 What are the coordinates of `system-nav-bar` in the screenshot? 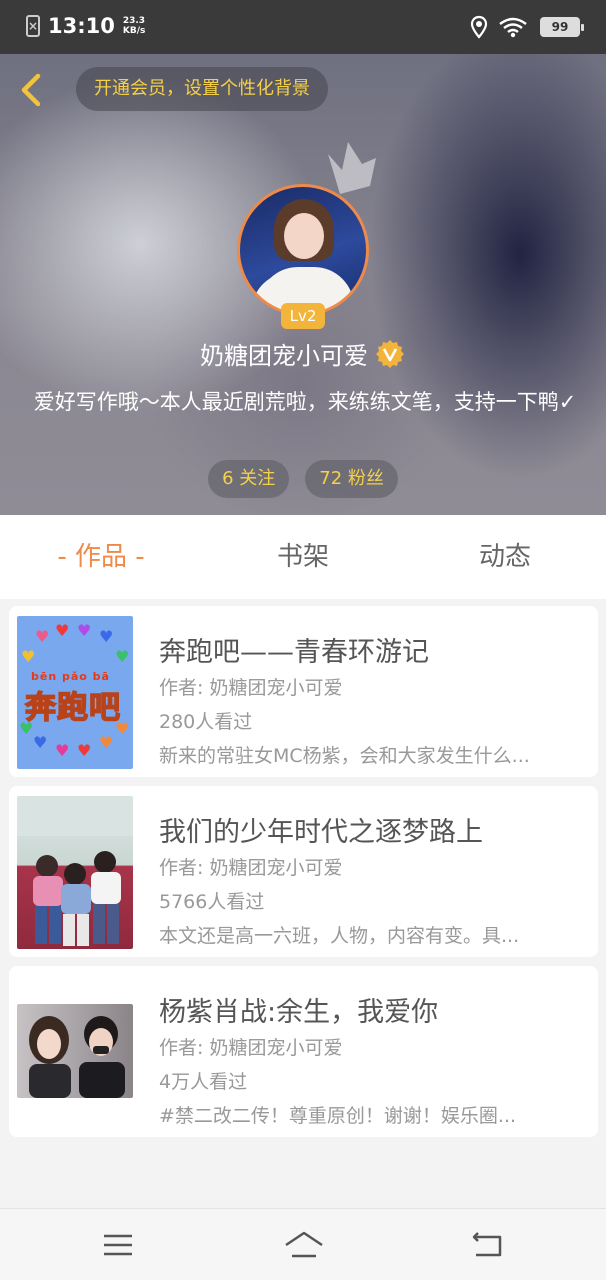 It's located at (303, 1244).